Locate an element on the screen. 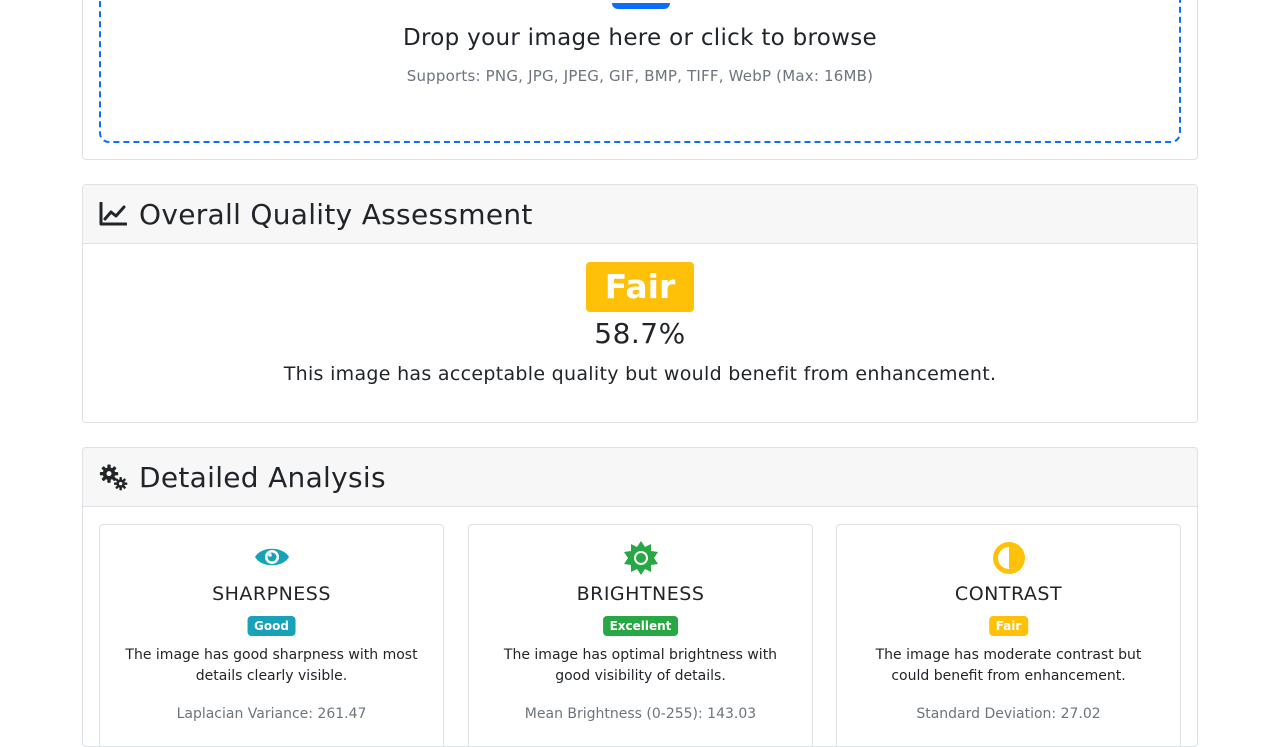 This screenshot has height=747, width=1280. upload-icon-button is located at coordinates (641, 6).